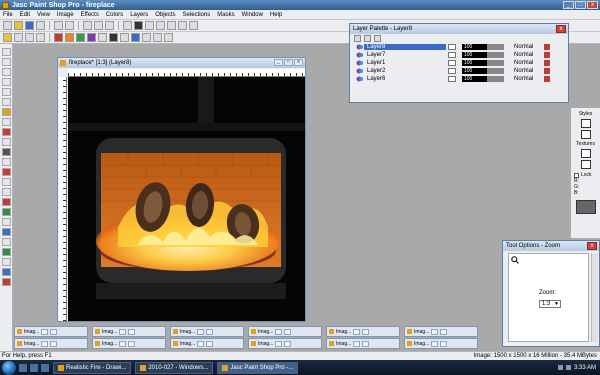 Image resolution: width=600 pixels, height=375 pixels. Describe the element at coordinates (149, 25) in the screenshot. I see `zoom-full-icon` at that location.